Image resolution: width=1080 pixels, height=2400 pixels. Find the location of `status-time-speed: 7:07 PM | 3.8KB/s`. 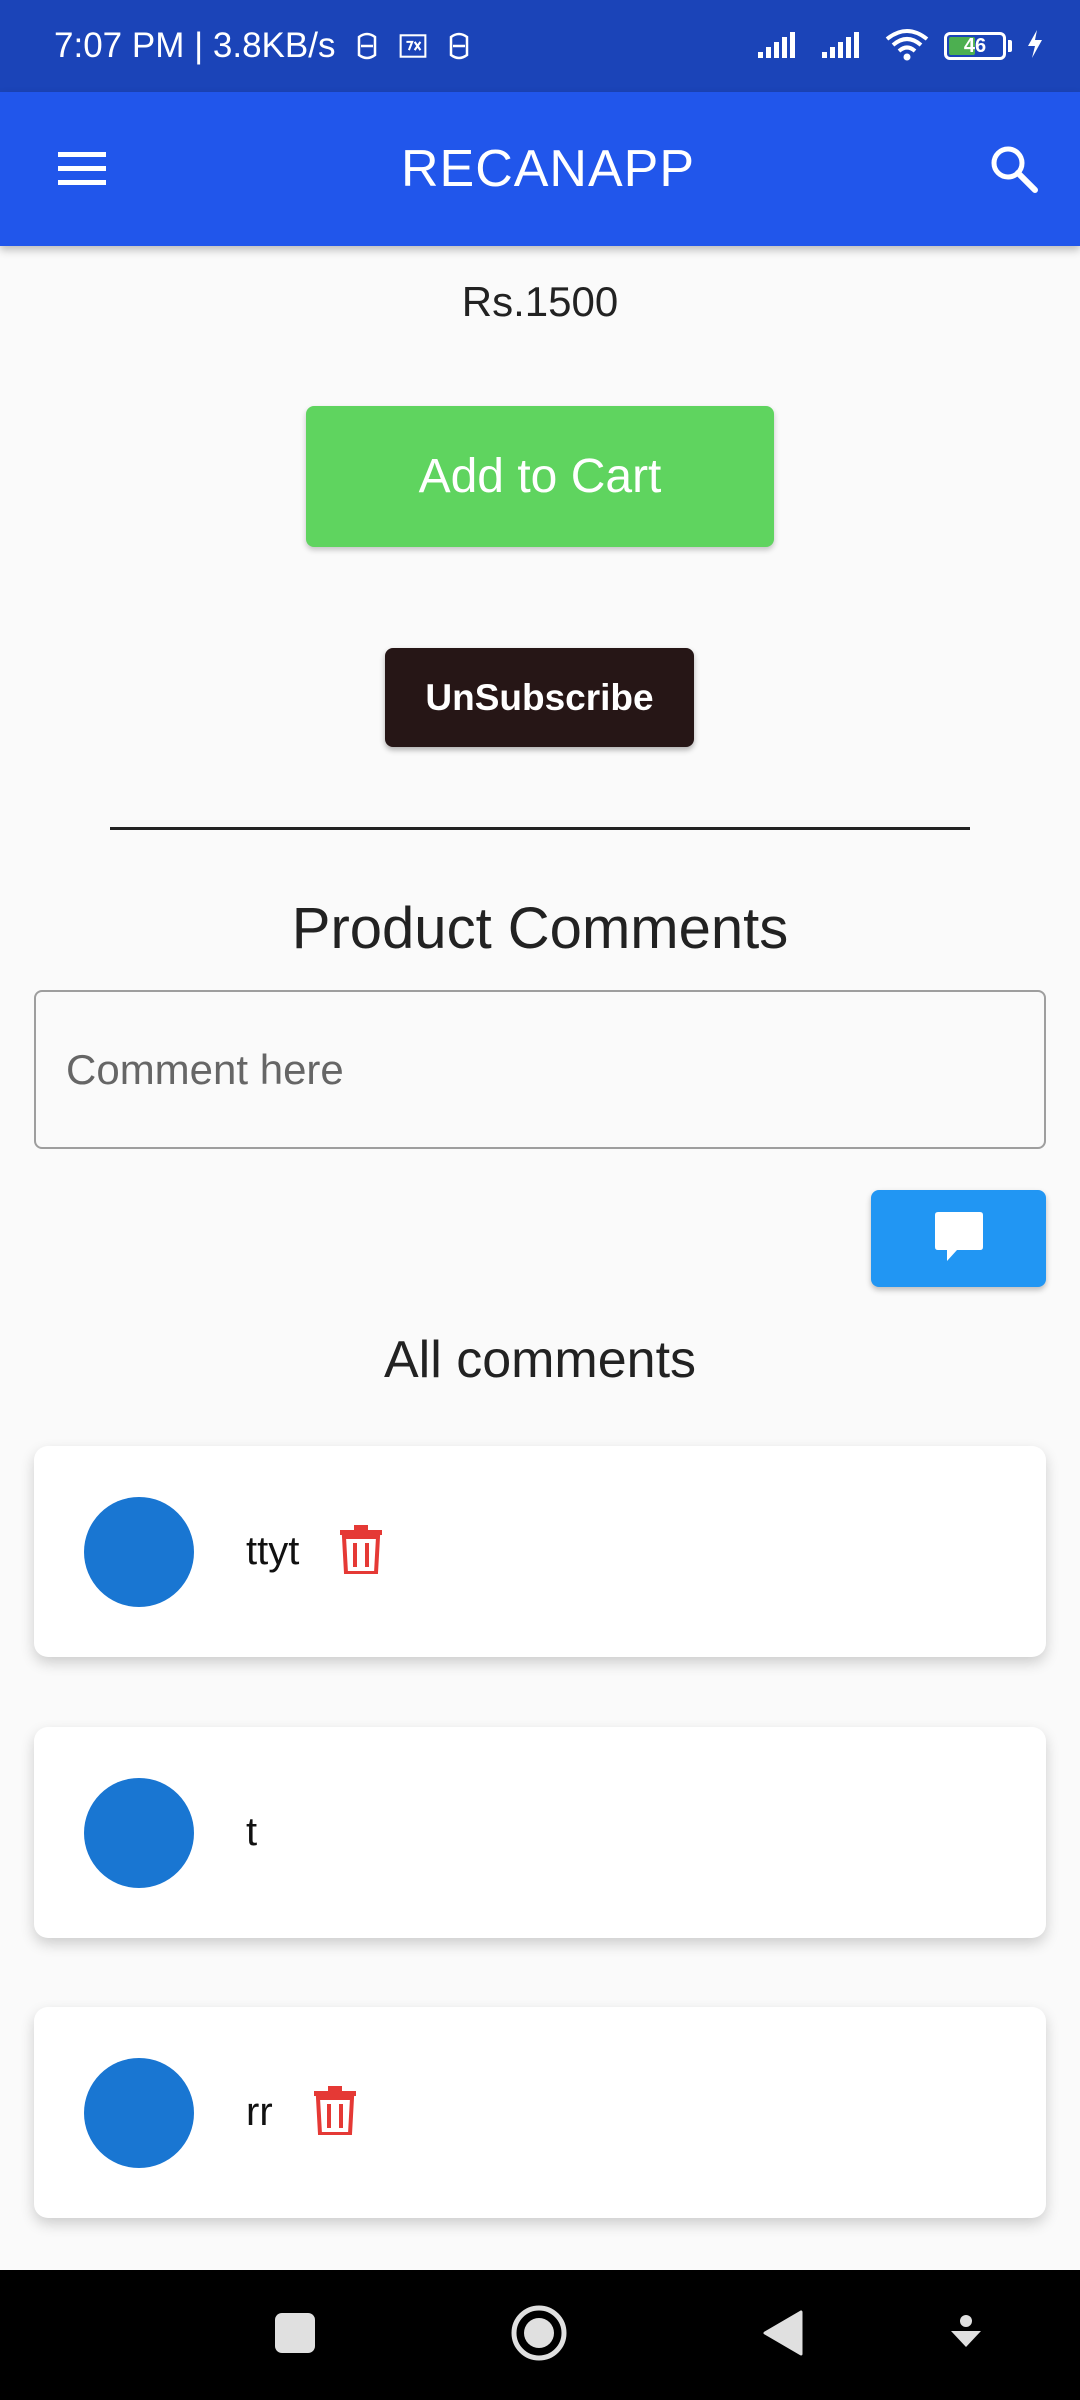

status-time-speed: 7:07 PM | 3.8KB/s is located at coordinates (195, 45).